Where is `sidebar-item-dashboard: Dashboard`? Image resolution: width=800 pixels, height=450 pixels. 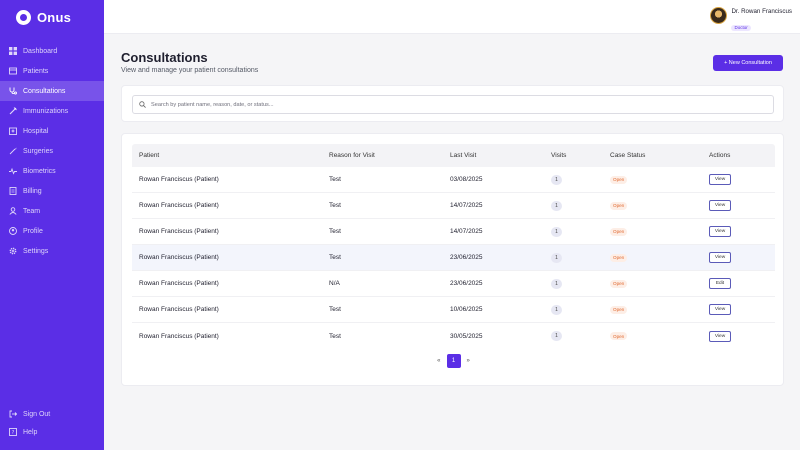 sidebar-item-dashboard: Dashboard is located at coordinates (52, 51).